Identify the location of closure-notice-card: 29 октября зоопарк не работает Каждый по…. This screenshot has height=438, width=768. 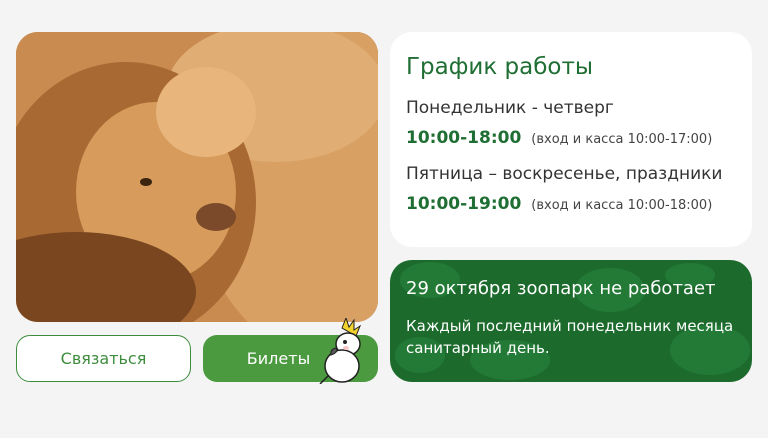
(571, 321).